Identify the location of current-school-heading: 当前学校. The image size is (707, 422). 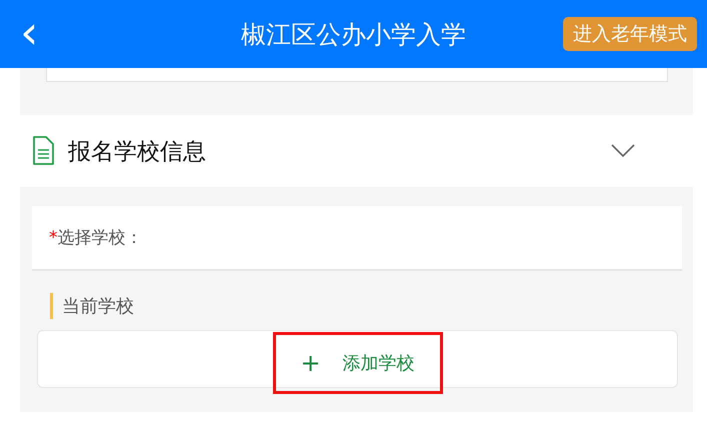
(98, 306).